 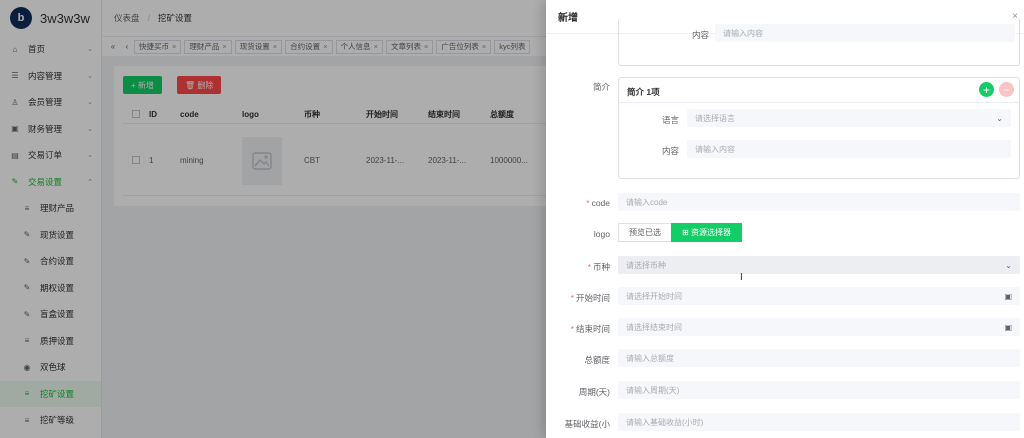 What do you see at coordinates (700, 35) in the screenshot?
I see `content-label: 内容` at bounding box center [700, 35].